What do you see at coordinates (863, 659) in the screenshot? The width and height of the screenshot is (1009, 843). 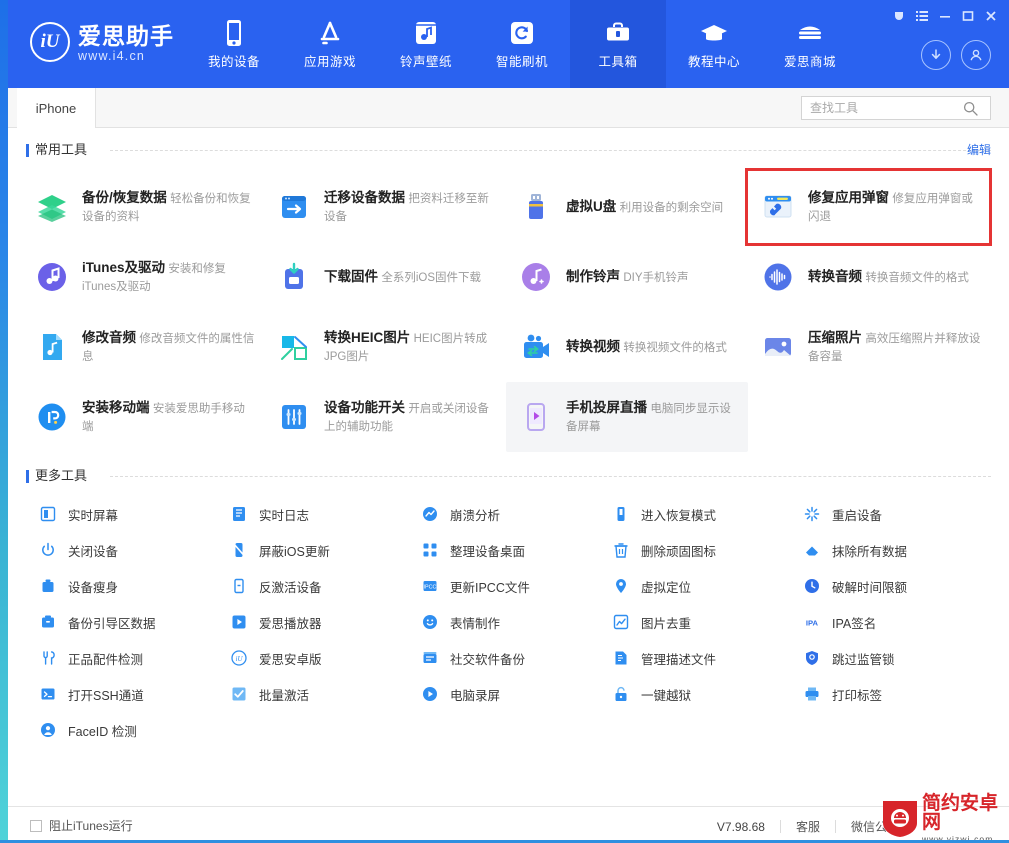 I see `more-tool-label: 跳过监管锁` at bounding box center [863, 659].